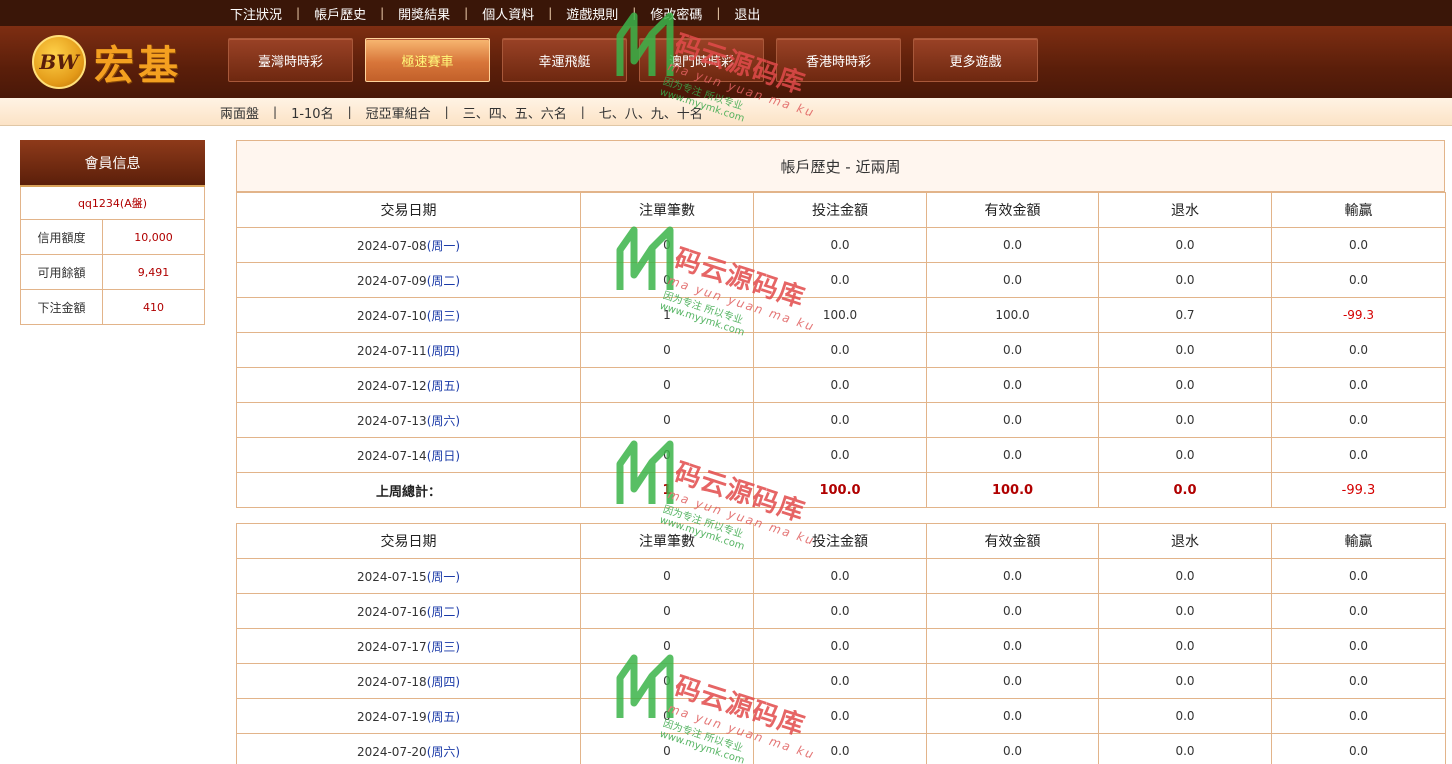 This screenshot has height=764, width=1452. What do you see at coordinates (1012, 315) in the screenshot?
I see `valid-cell: 100.0` at bounding box center [1012, 315].